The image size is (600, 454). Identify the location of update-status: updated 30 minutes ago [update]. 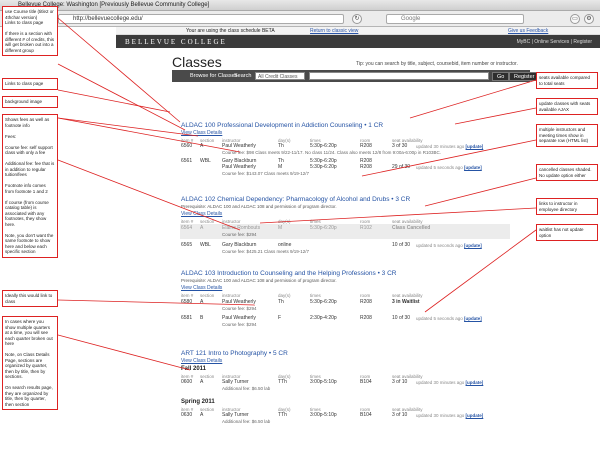
(450, 415).